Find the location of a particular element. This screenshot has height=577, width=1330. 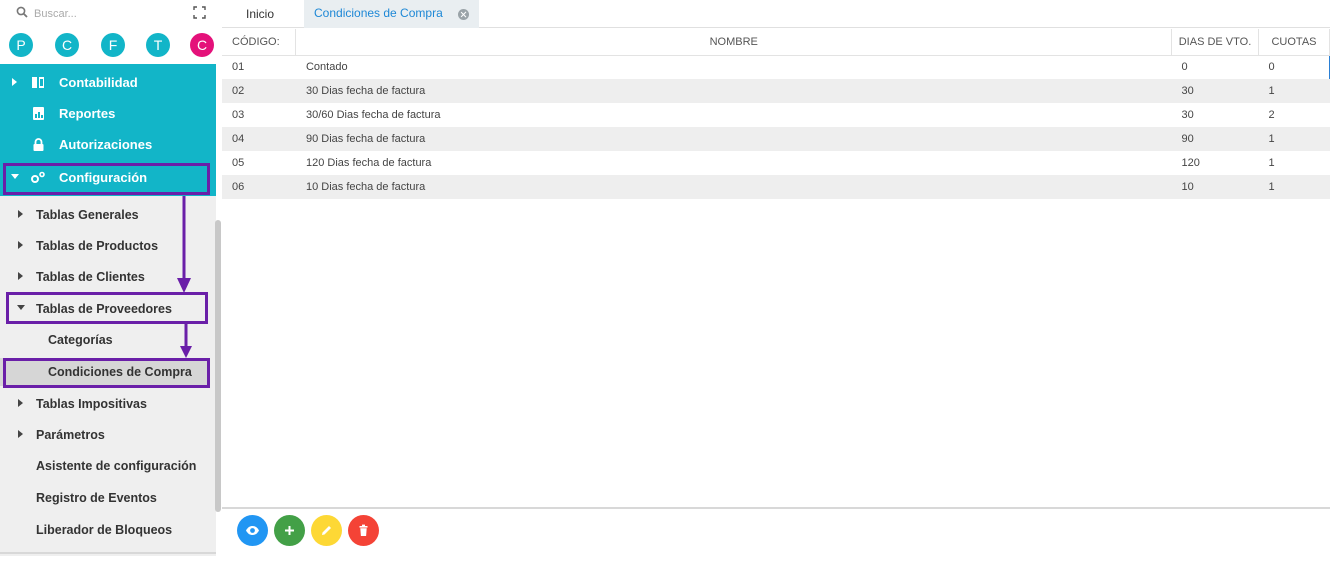

close-icon is located at coordinates (463, 14).